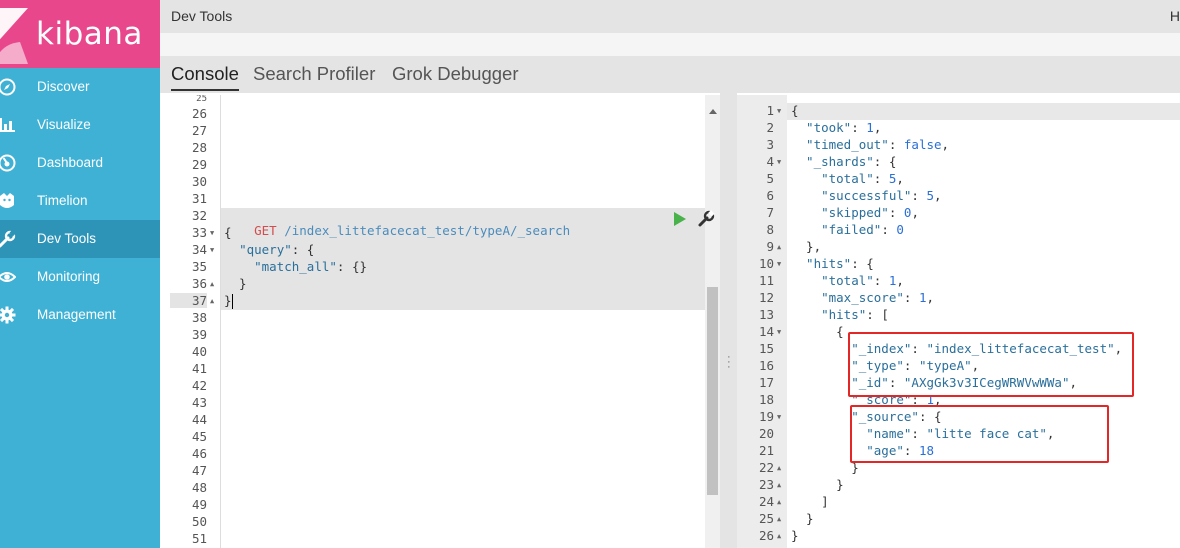  What do you see at coordinates (821, 127) in the screenshot?
I see `json-token: "took"` at bounding box center [821, 127].